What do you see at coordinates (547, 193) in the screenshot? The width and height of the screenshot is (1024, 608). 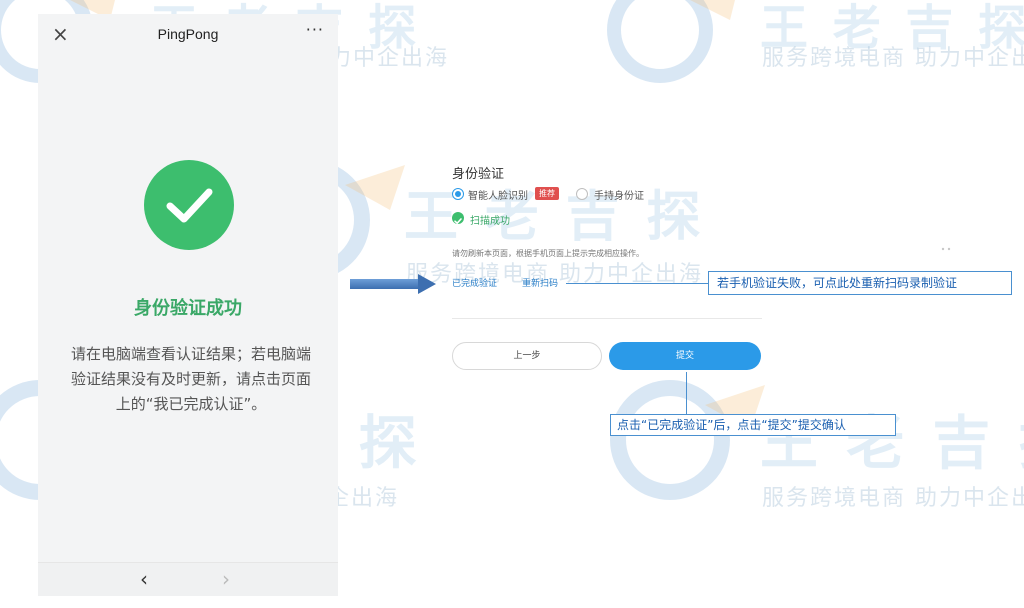 I see `recommend-badge: 推荐` at bounding box center [547, 193].